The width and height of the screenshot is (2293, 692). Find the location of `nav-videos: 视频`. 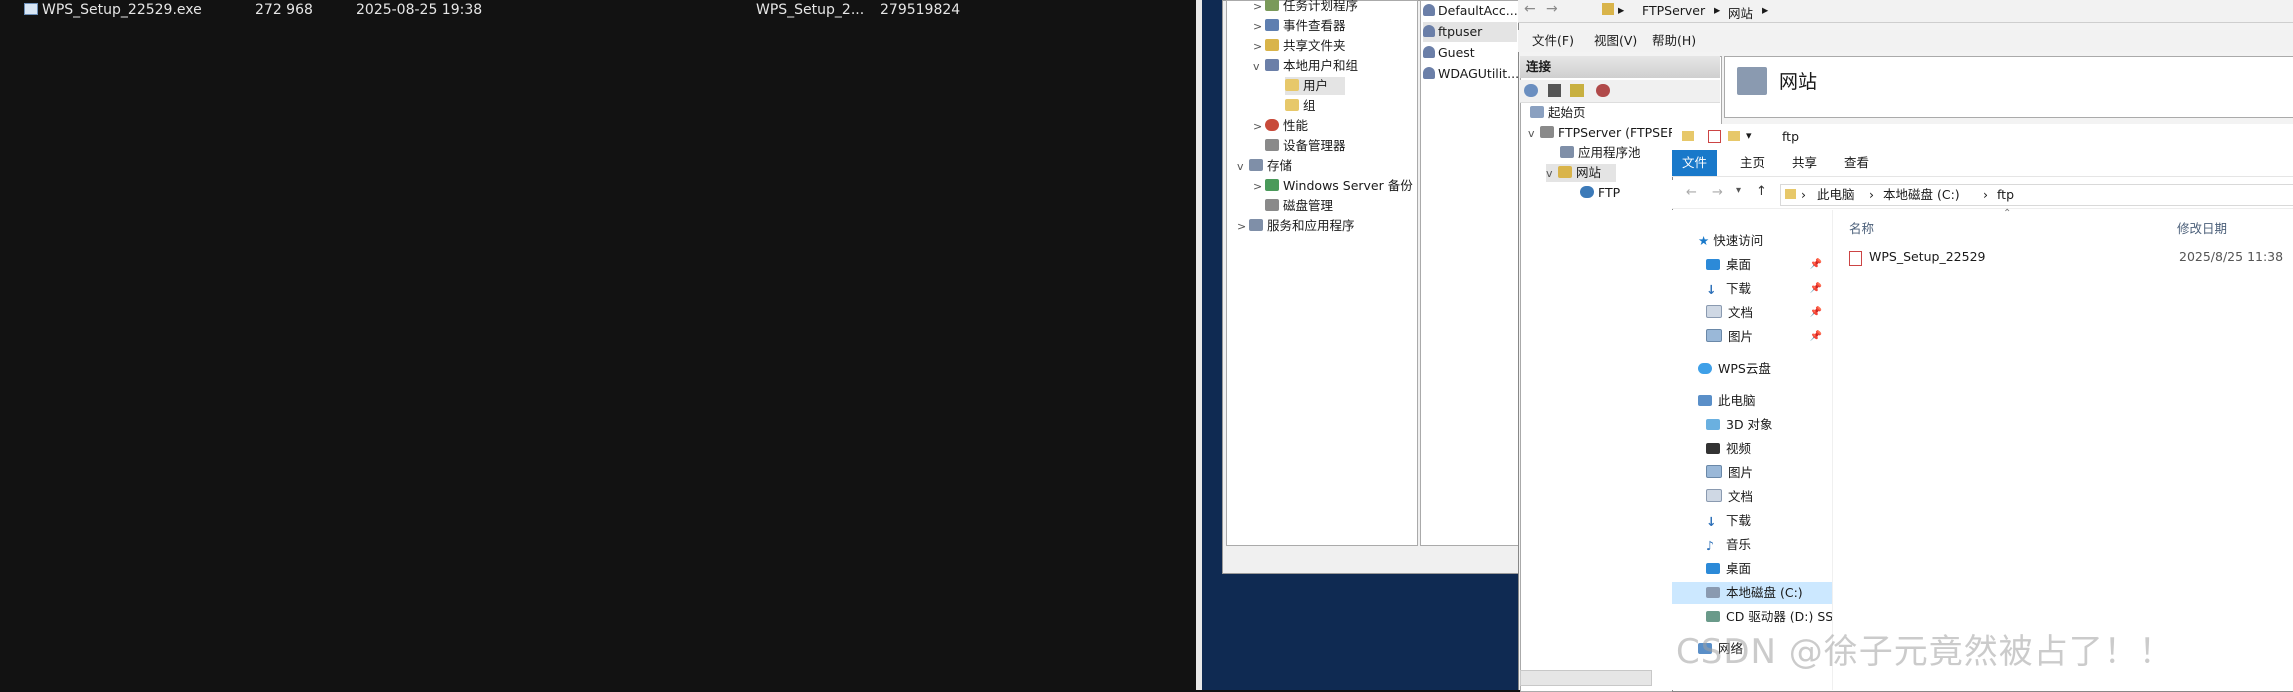

nav-videos: 视频 is located at coordinates (1752, 449).